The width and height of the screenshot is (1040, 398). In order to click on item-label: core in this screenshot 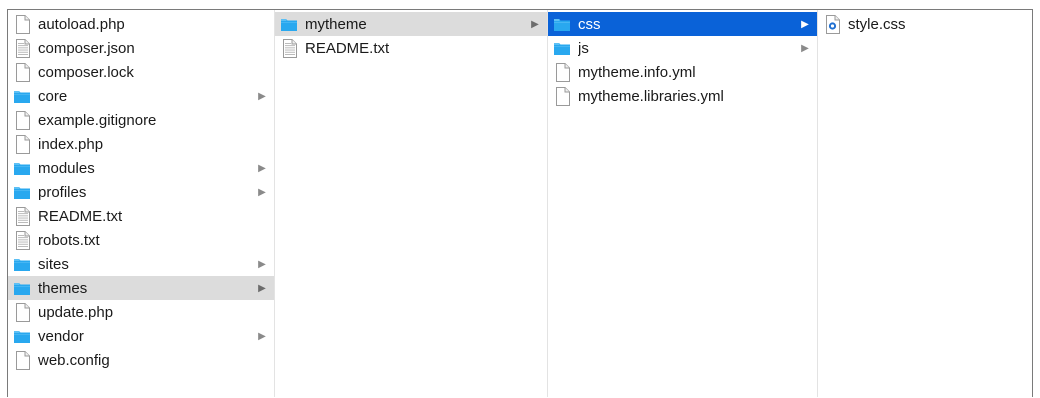, I will do `click(53, 96)`.